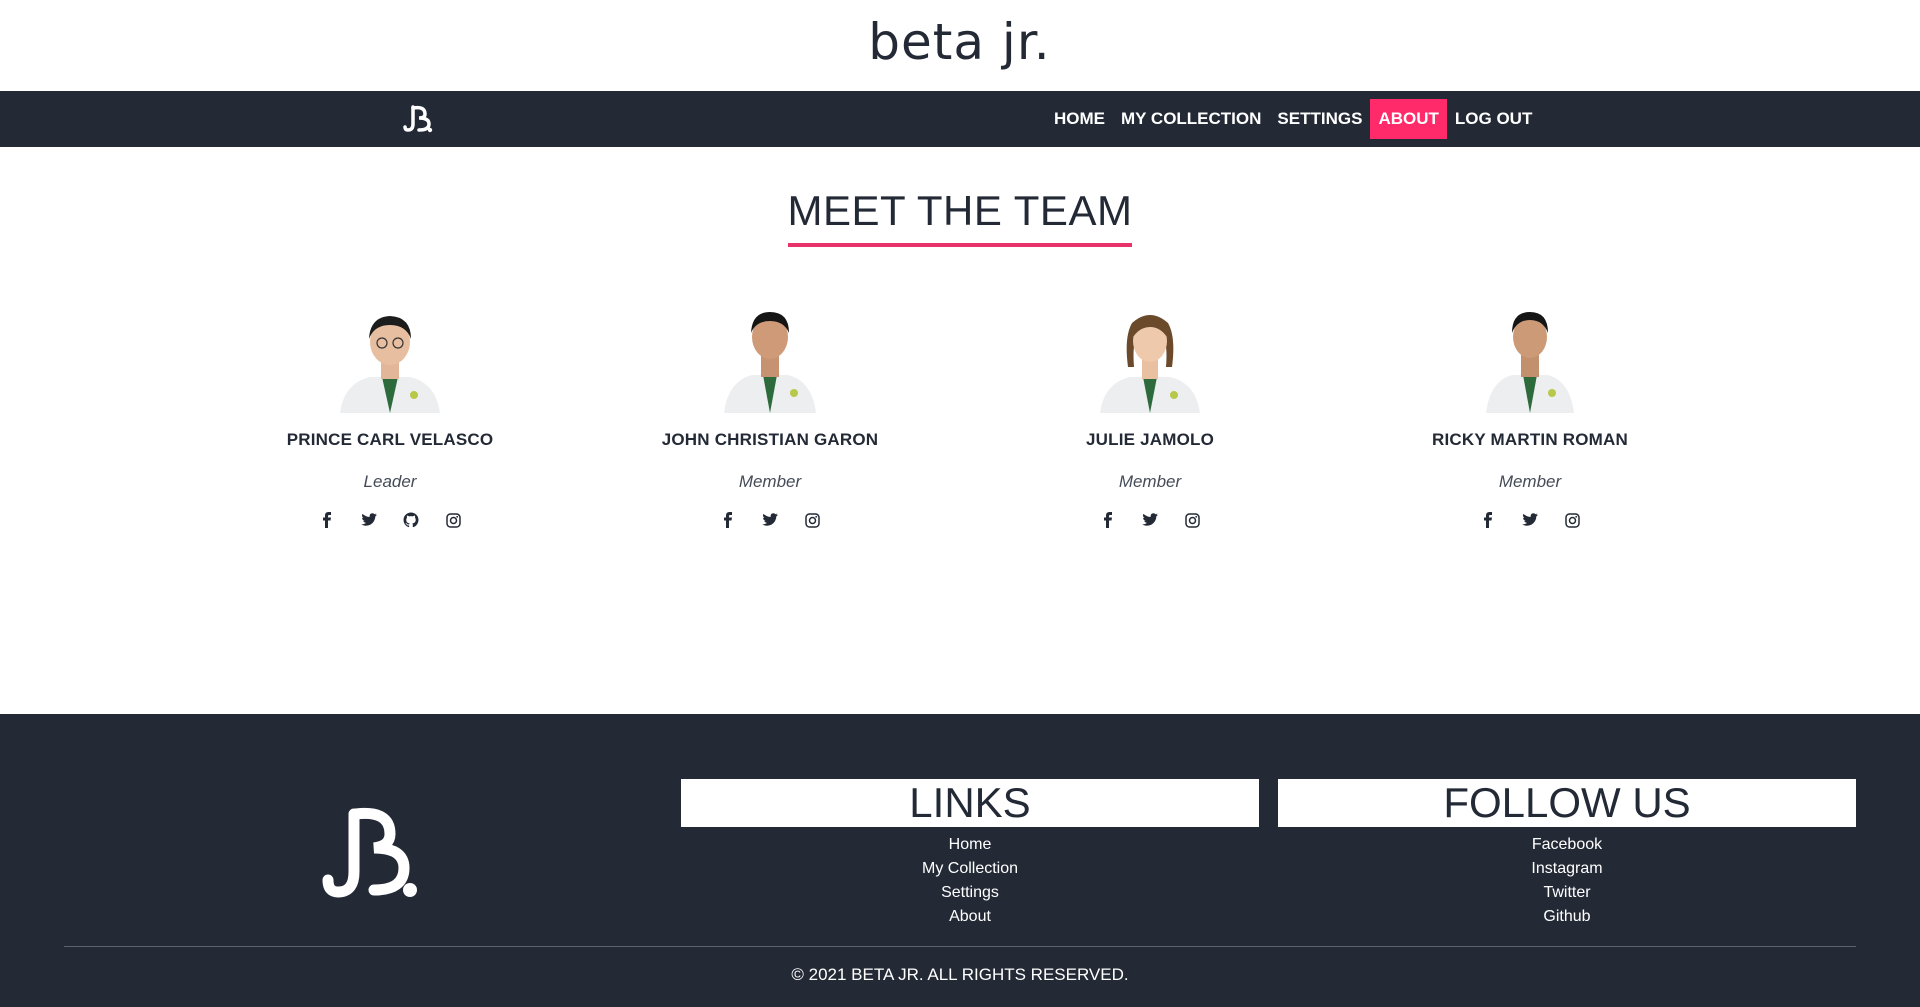  Describe the element at coordinates (1567, 893) in the screenshot. I see `footer-link-twitter: Twitter` at that location.